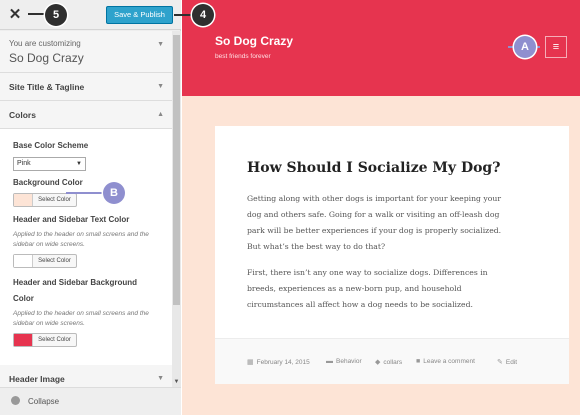 This screenshot has height=415, width=580. Describe the element at coordinates (90, 401) in the screenshot. I see `collapse-button: Collapse` at that location.